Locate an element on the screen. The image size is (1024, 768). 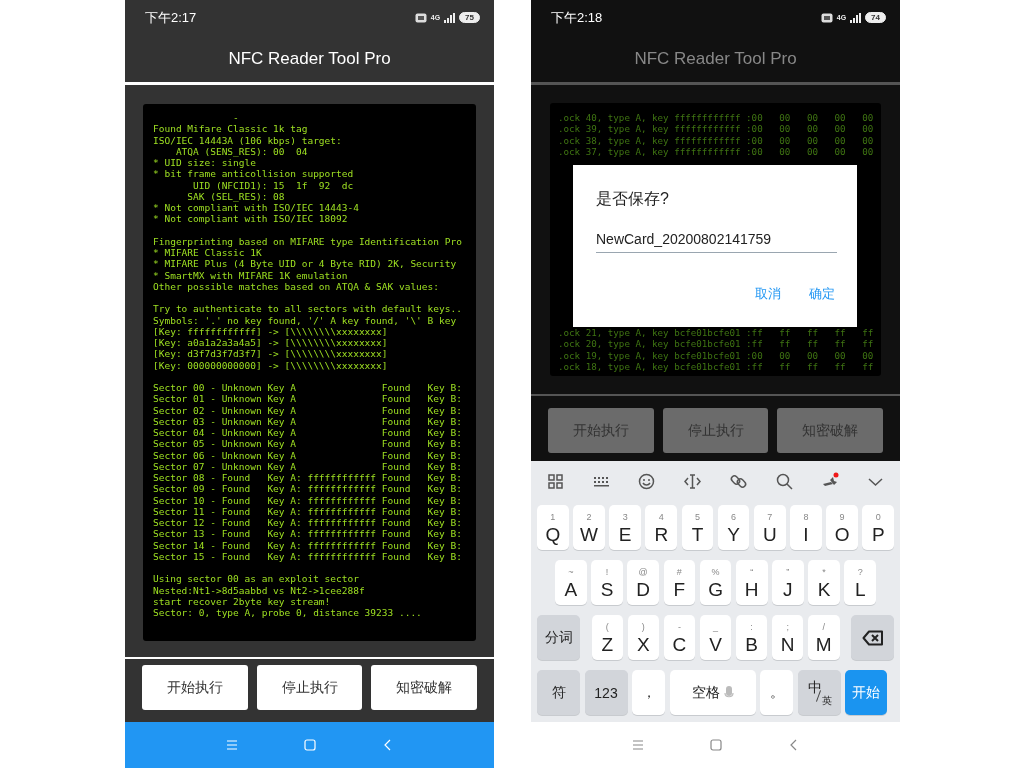
key: @ D is located at coordinates (643, 582).